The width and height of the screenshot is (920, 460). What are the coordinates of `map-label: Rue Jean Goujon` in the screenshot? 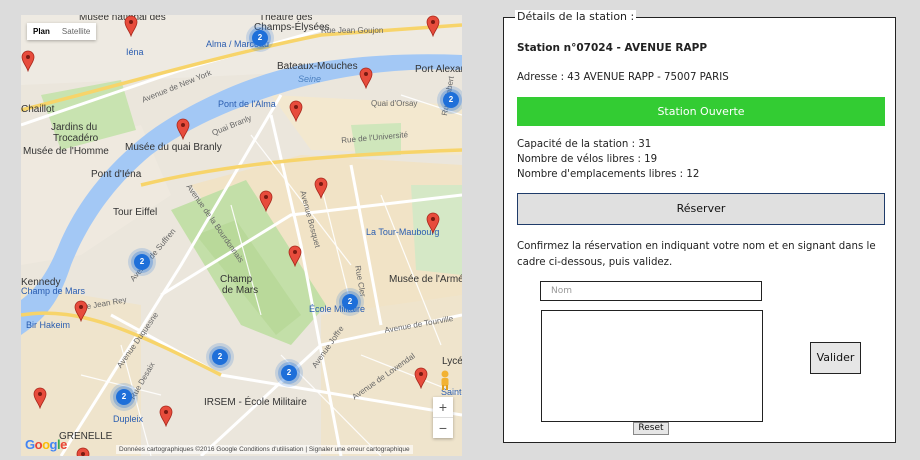 It's located at (352, 30).